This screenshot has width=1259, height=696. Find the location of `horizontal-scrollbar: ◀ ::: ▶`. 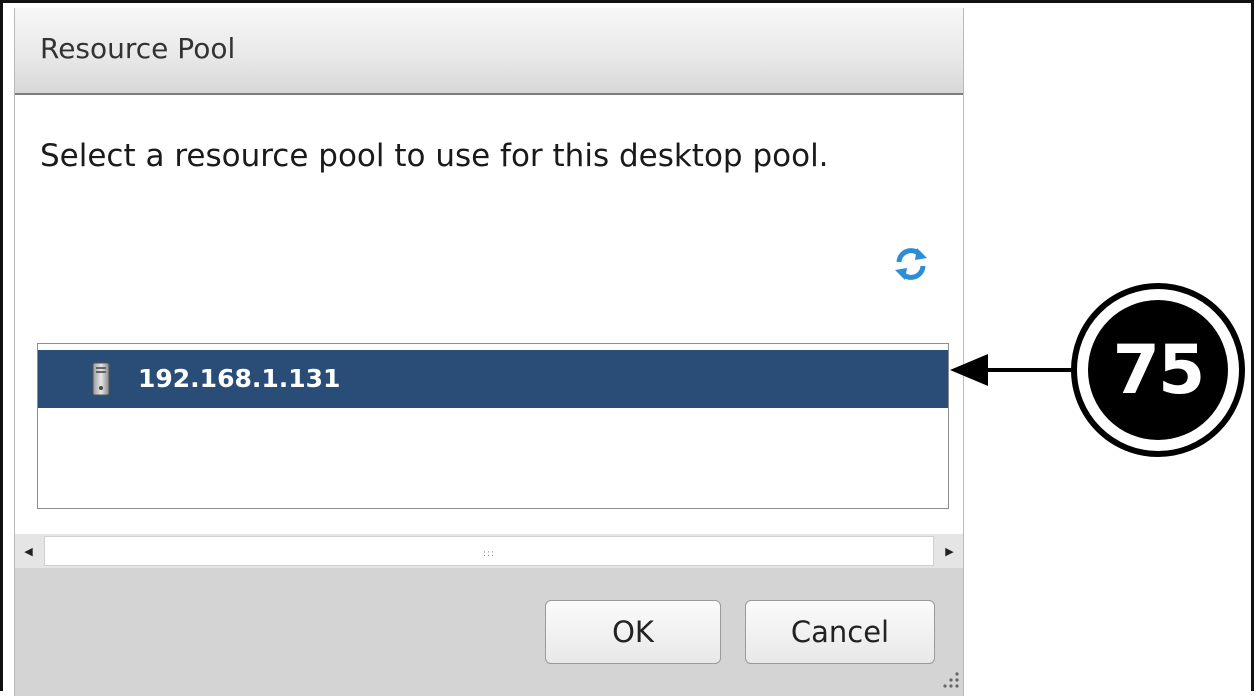

horizontal-scrollbar: ◀ ::: ▶ is located at coordinates (489, 551).